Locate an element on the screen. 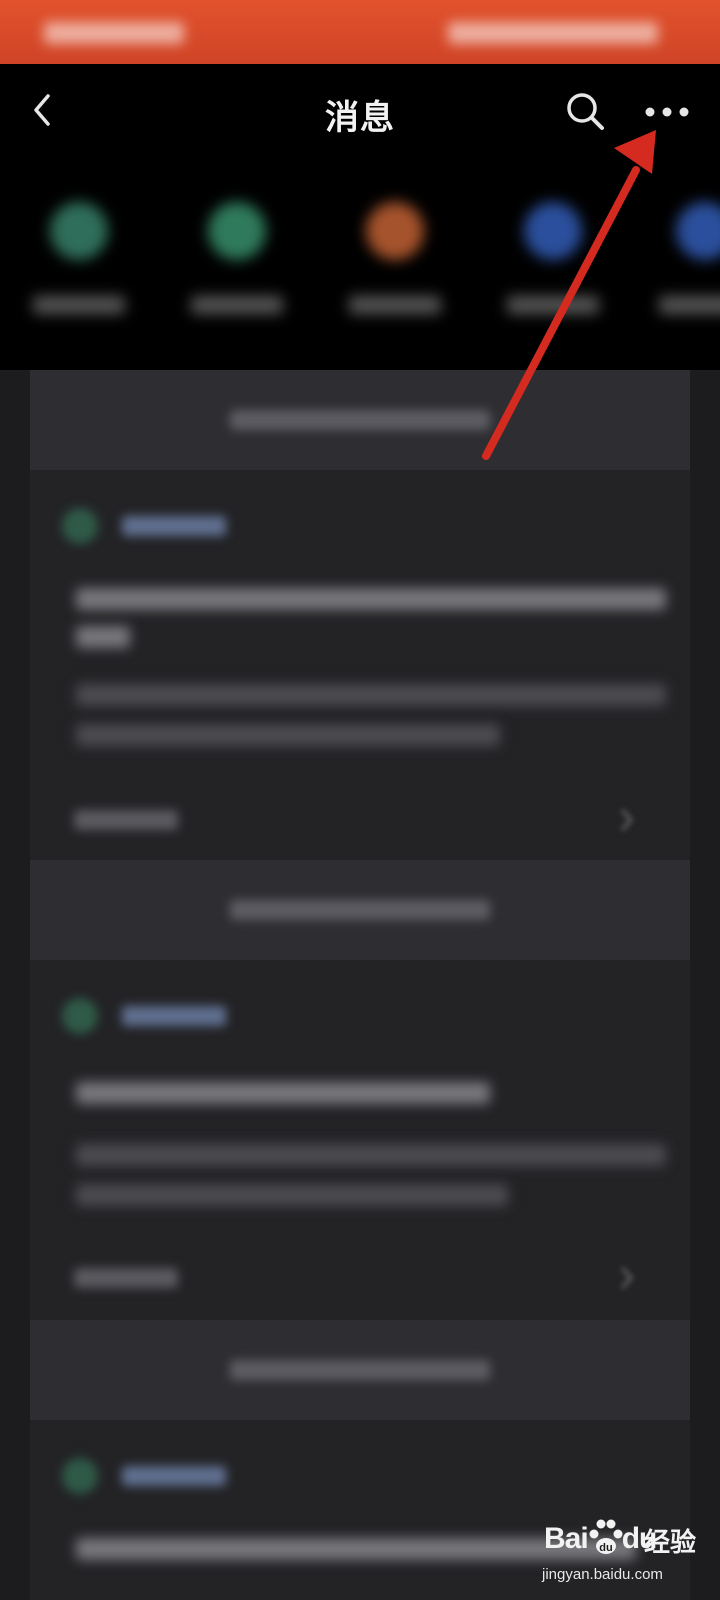 The image size is (720, 1600). watermark-jingyan: 经验 is located at coordinates (670, 1543).